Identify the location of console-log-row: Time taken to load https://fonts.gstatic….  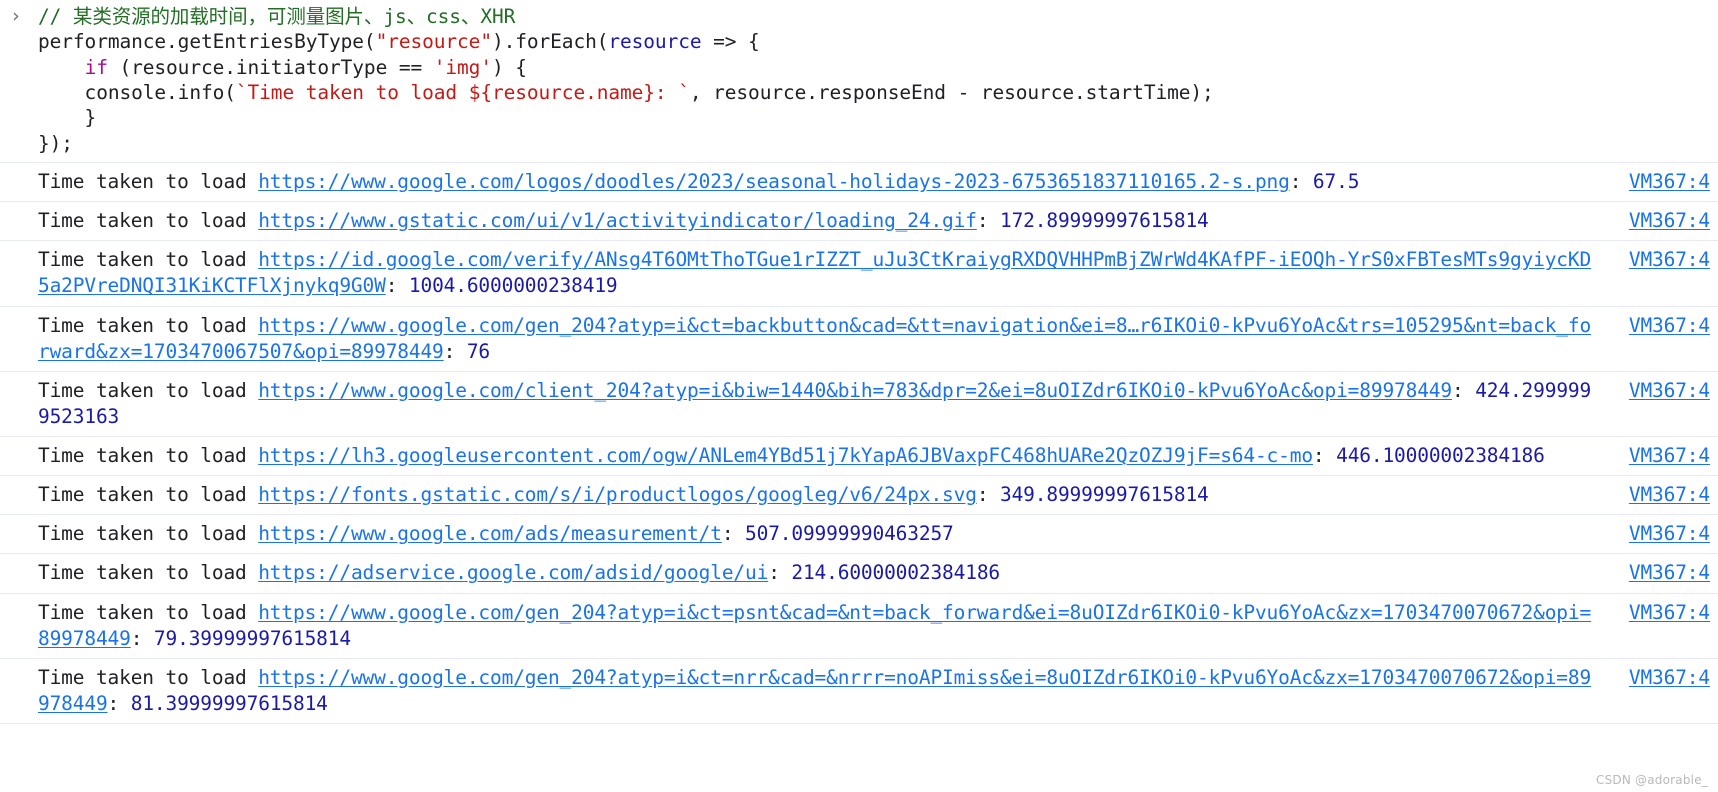
(859, 494).